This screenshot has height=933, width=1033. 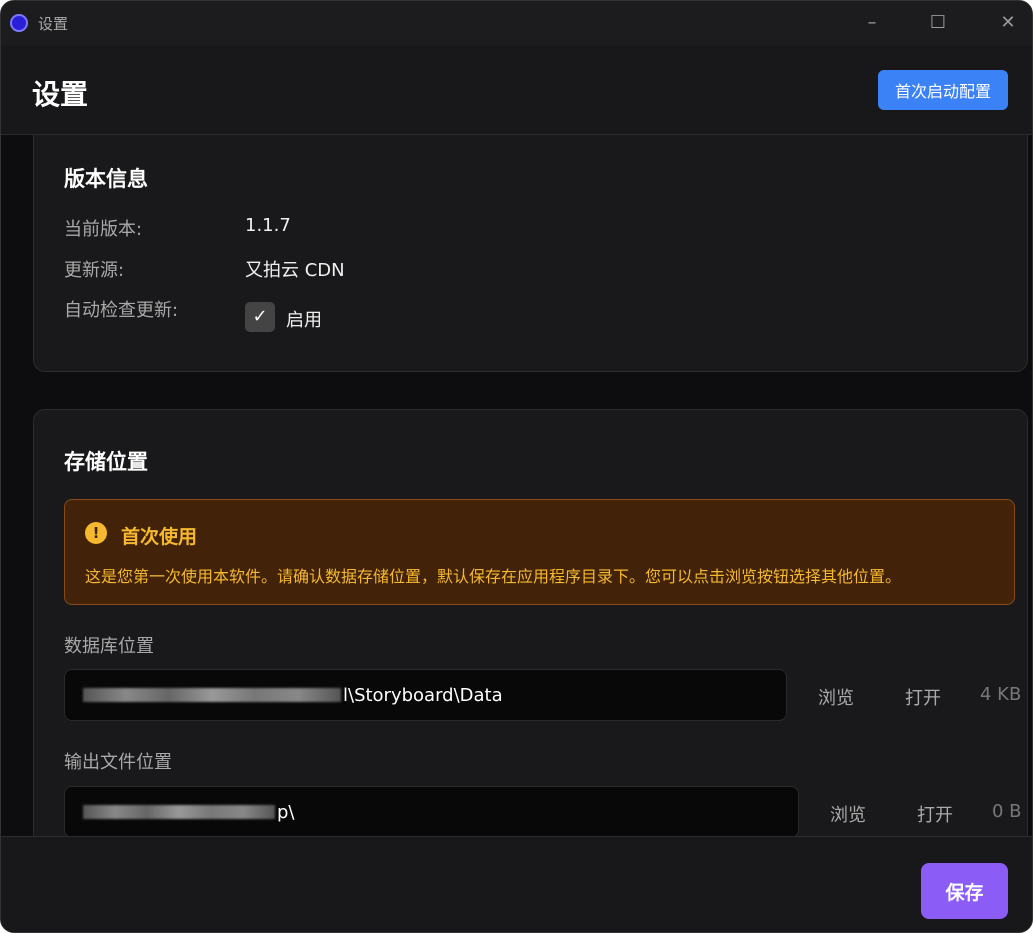 I want to click on output-browse-button: 浏览, so click(x=848, y=814).